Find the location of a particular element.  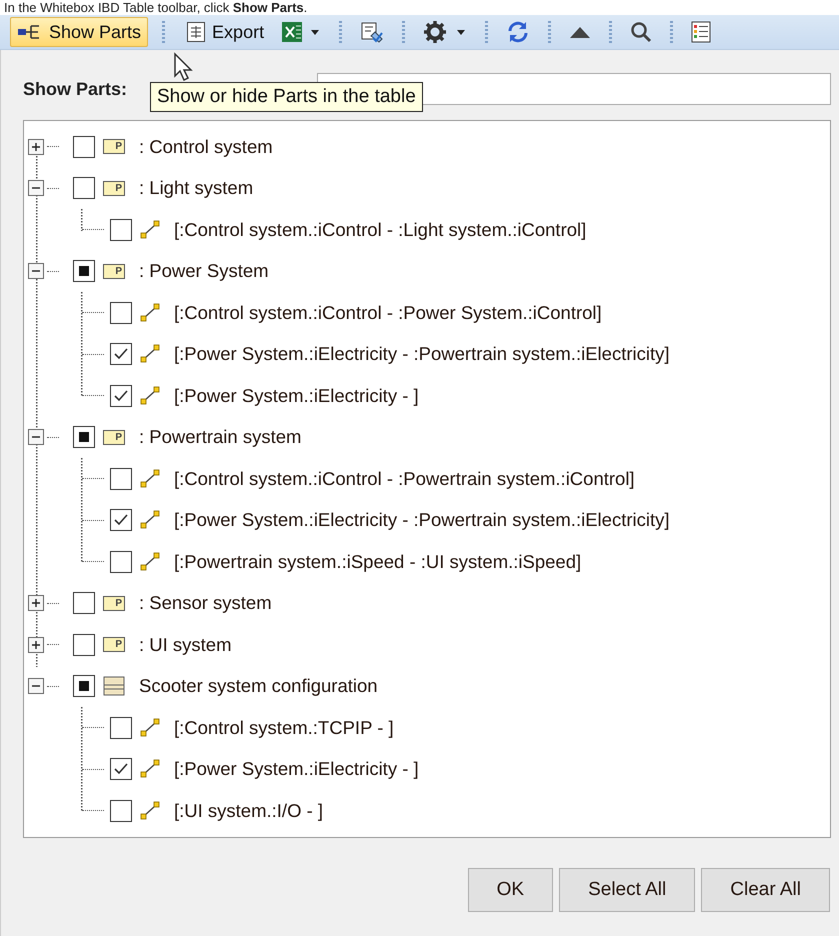

export-button: Export is located at coordinates (225, 32).